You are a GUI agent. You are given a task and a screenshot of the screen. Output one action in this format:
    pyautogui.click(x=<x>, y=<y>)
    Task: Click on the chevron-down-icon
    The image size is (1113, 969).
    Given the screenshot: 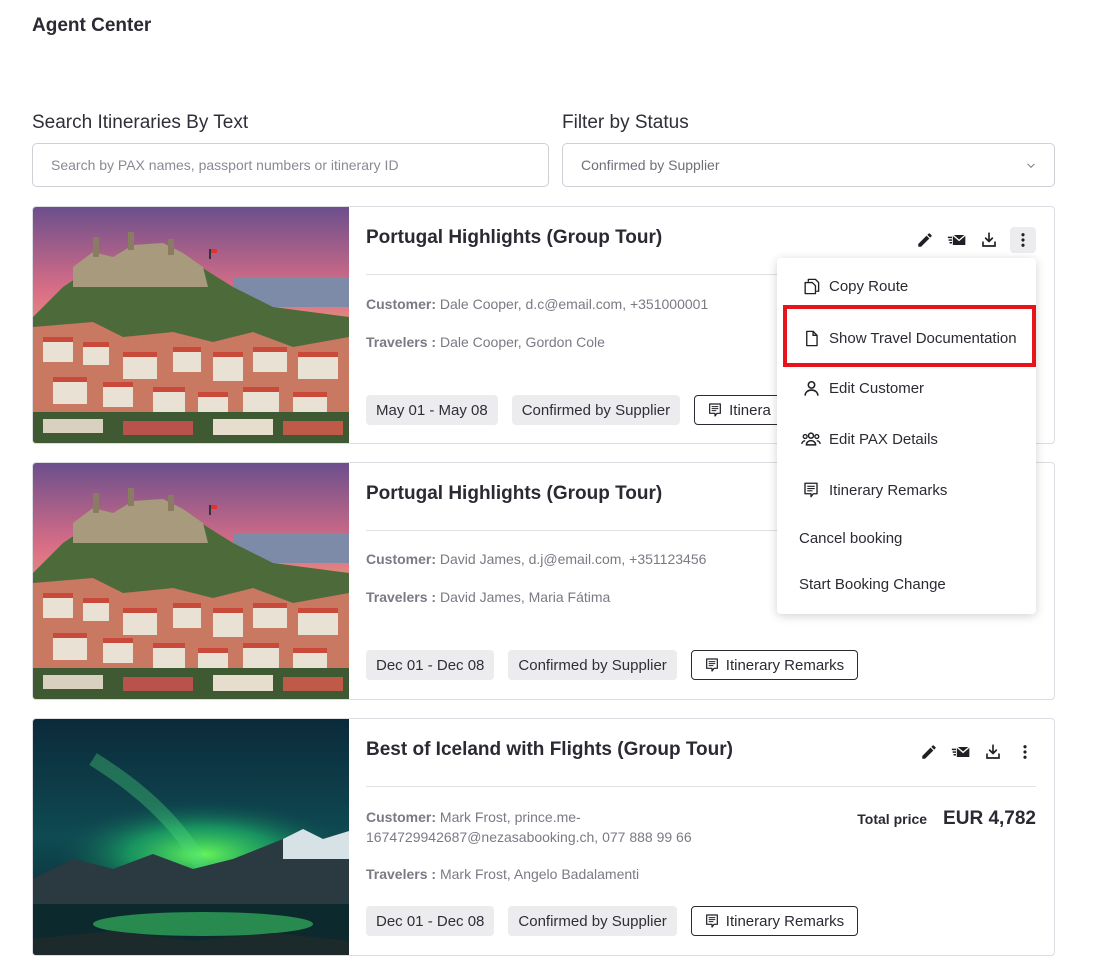 What is the action you would take?
    pyautogui.click(x=1031, y=165)
    